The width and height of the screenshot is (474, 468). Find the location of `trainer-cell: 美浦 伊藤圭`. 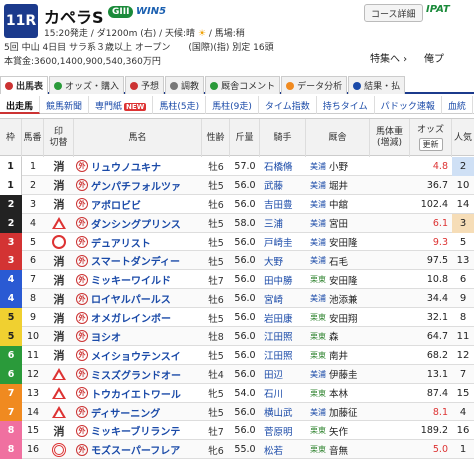

trainer-cell: 美浦 伊藤圭 is located at coordinates (338, 374).